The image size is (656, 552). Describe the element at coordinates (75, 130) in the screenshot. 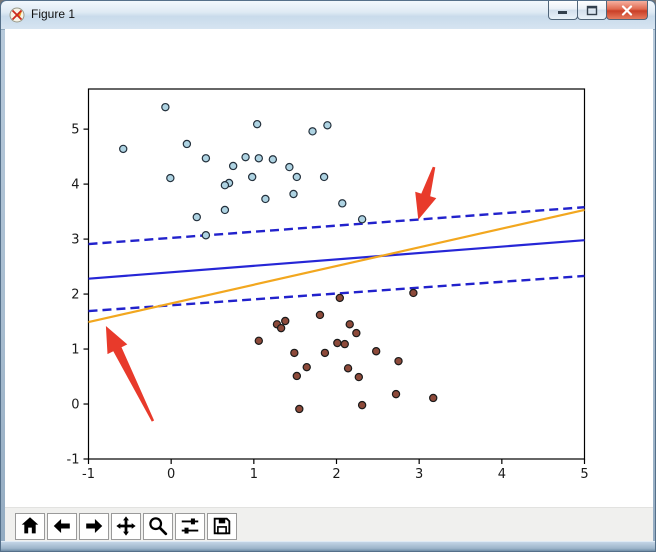

I see `y-tick-label: 5` at that location.